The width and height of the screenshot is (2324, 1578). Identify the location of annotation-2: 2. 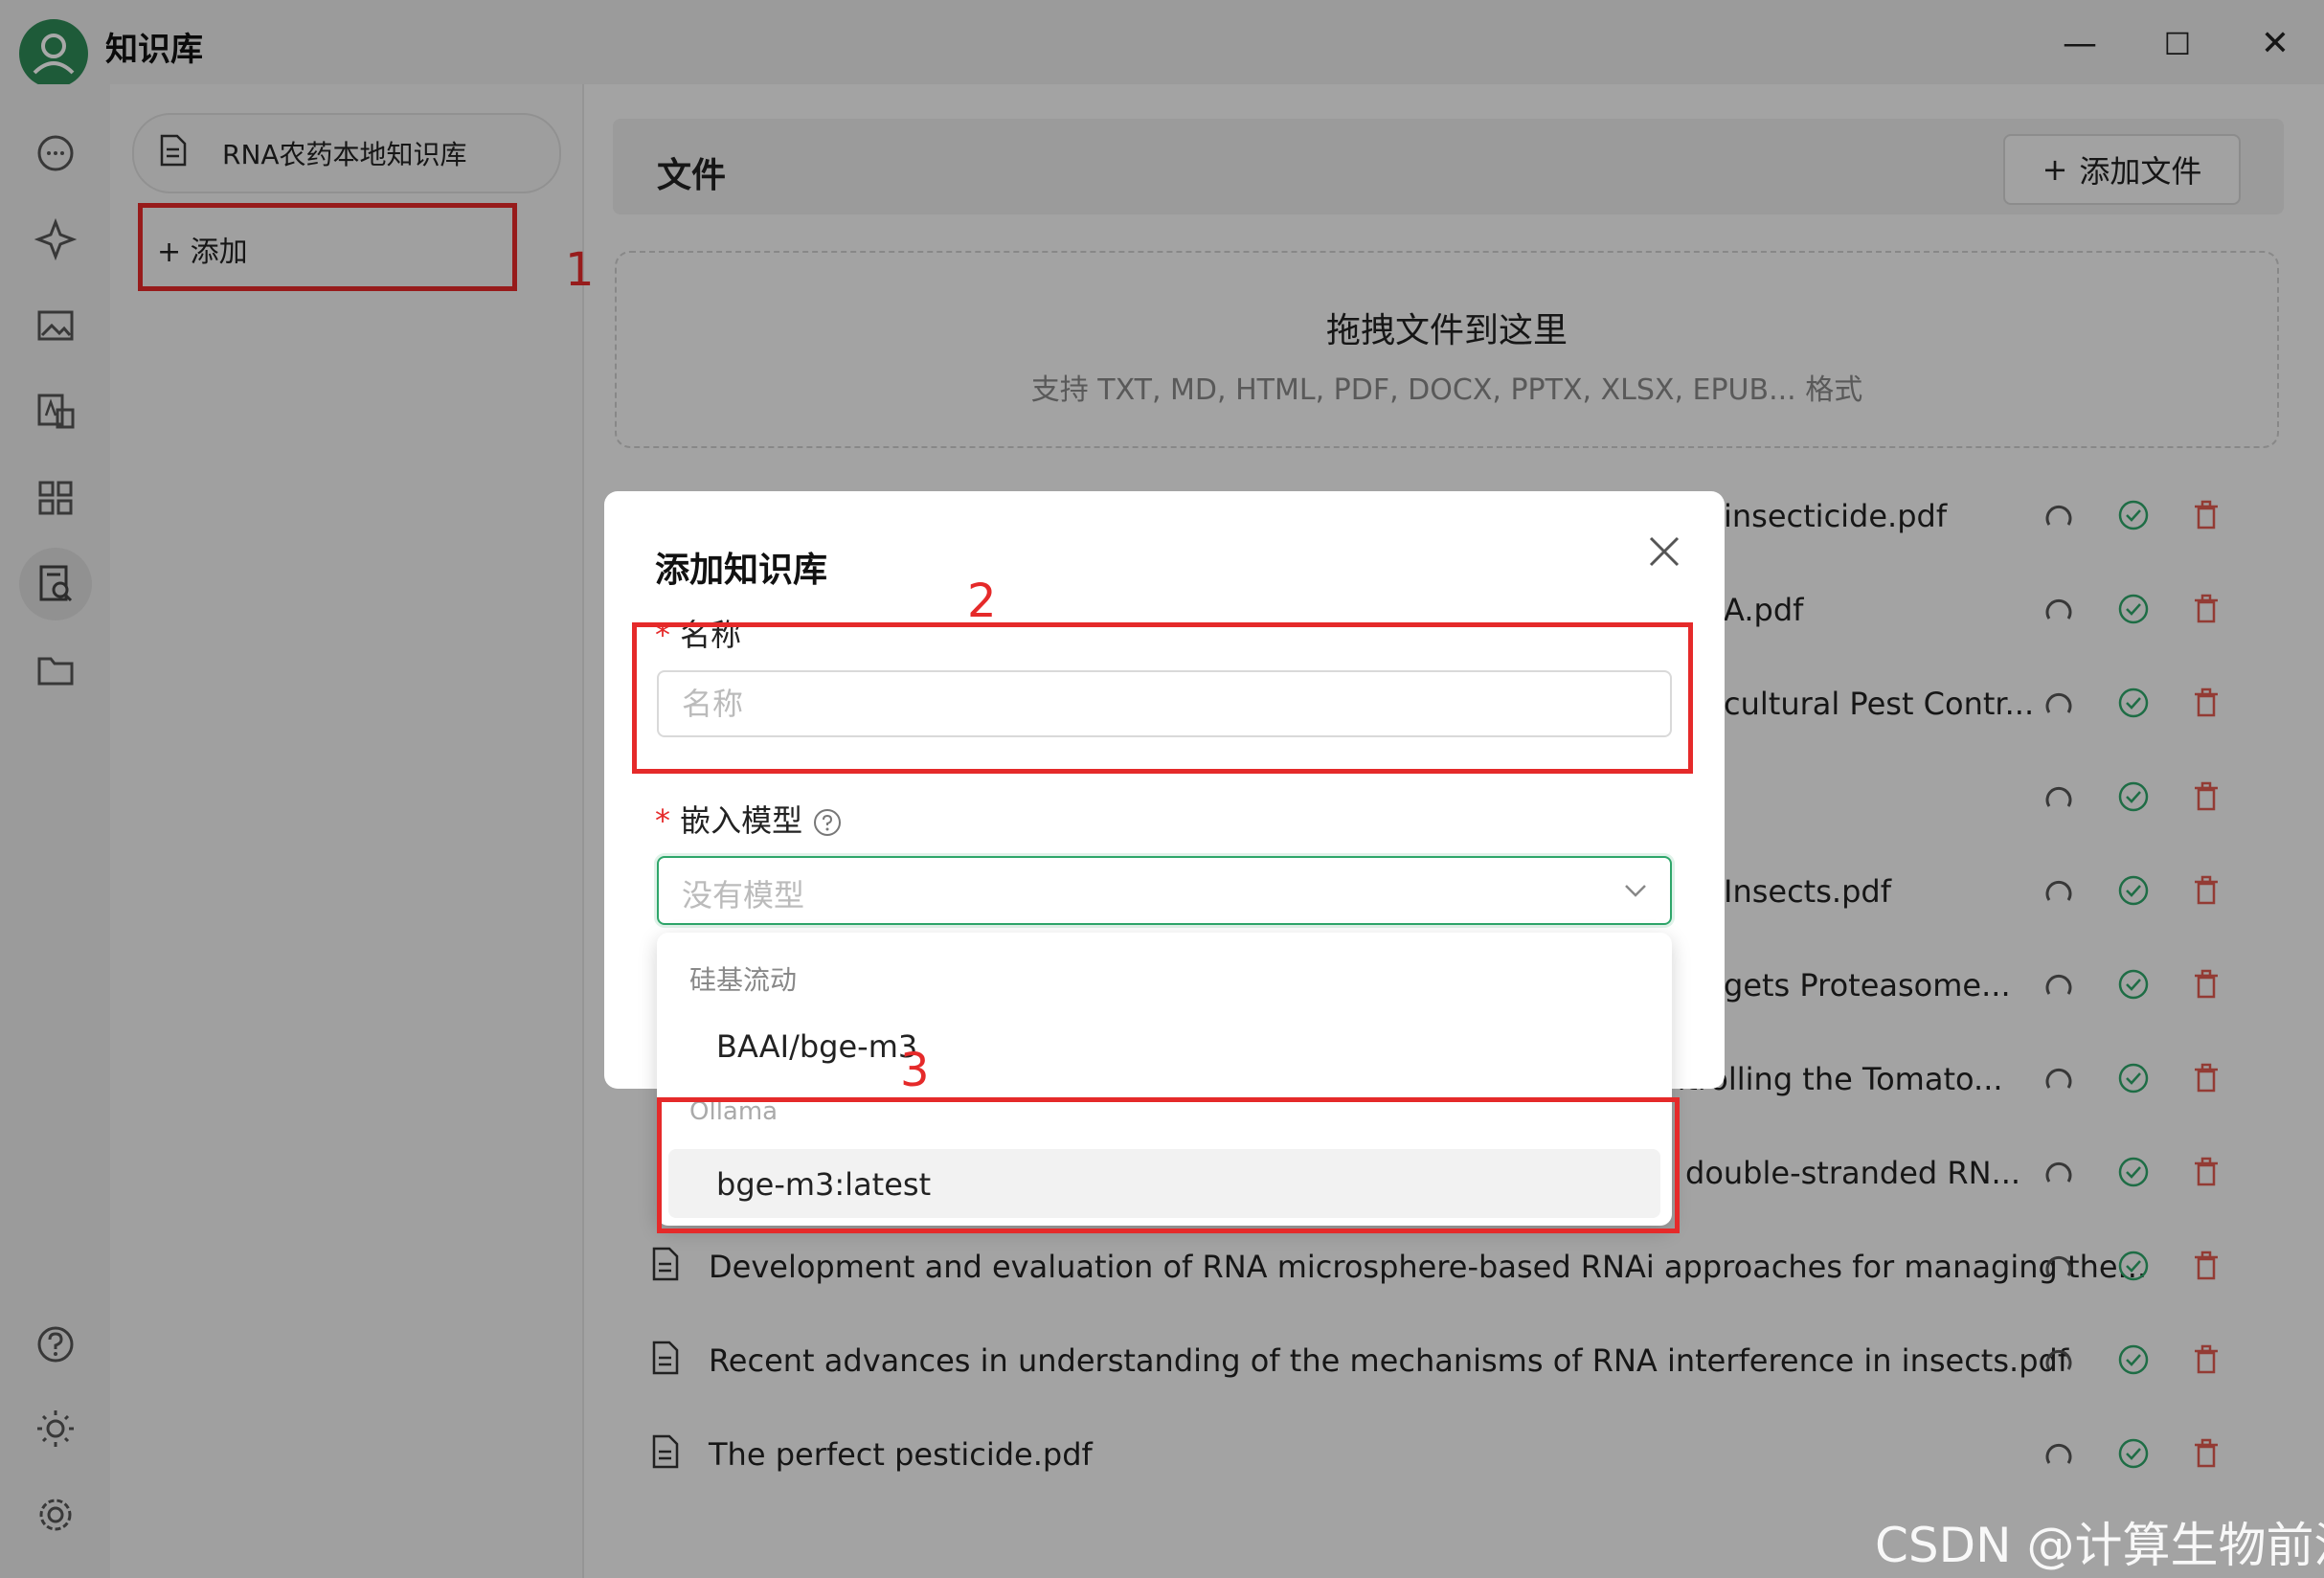
(982, 601).